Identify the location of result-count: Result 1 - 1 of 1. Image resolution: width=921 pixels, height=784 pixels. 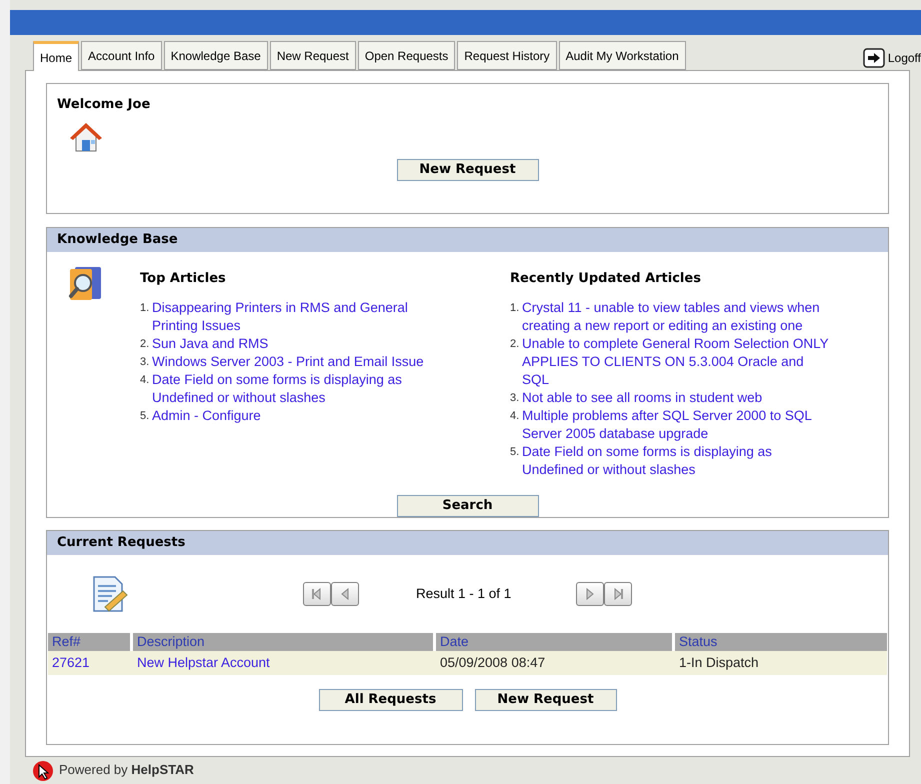
(464, 593).